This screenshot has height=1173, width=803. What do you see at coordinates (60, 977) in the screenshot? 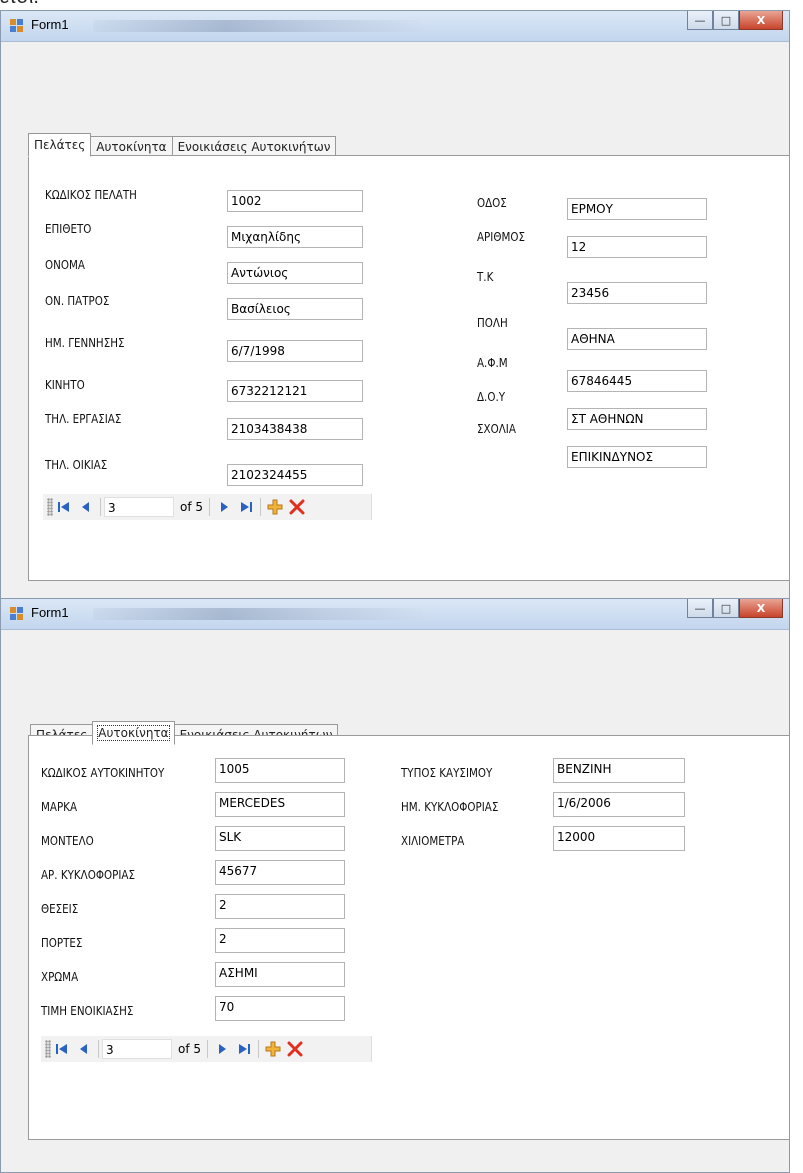
I see `label-color: ΧΡΩΜΑ` at bounding box center [60, 977].